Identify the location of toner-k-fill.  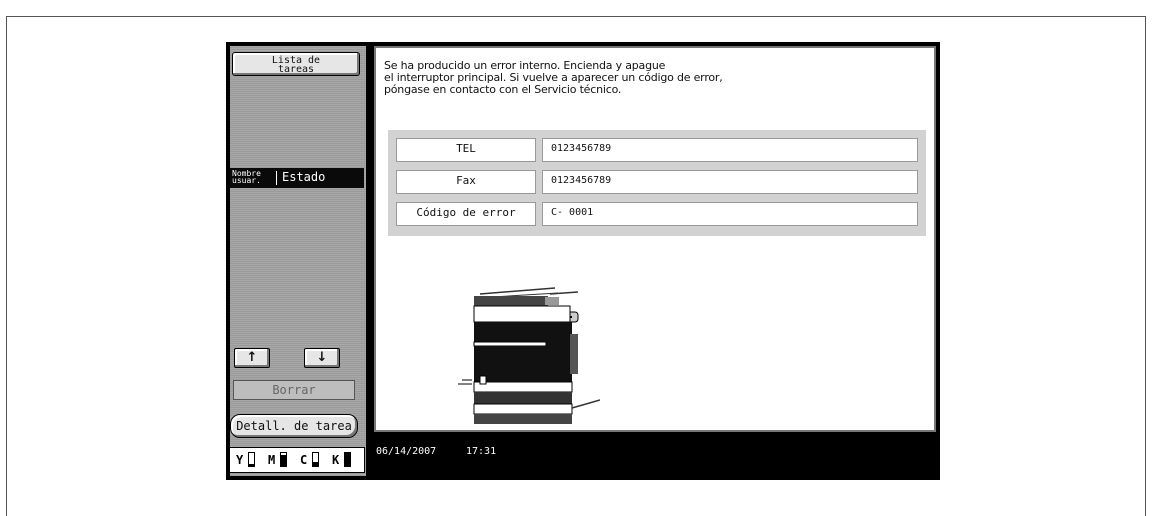
(347, 459).